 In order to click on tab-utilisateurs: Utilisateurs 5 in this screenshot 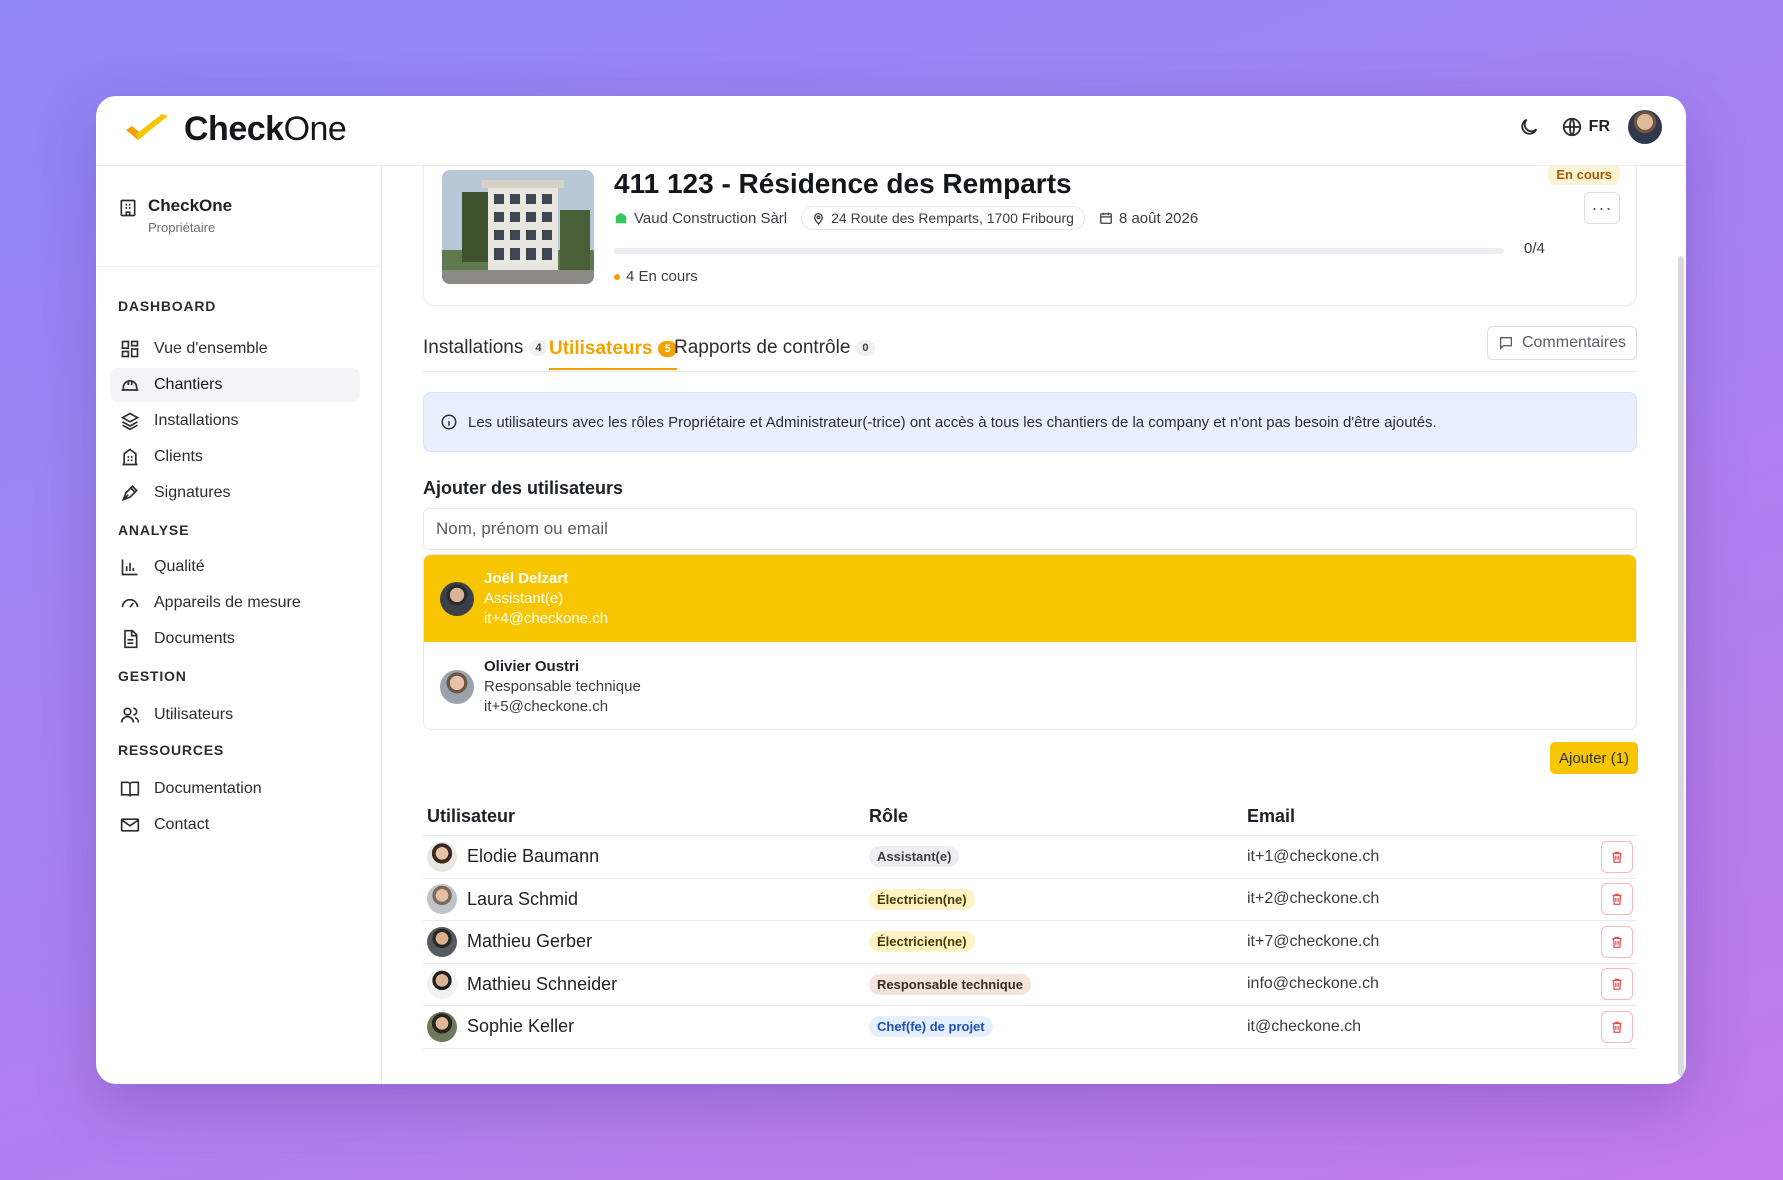, I will do `click(613, 350)`.